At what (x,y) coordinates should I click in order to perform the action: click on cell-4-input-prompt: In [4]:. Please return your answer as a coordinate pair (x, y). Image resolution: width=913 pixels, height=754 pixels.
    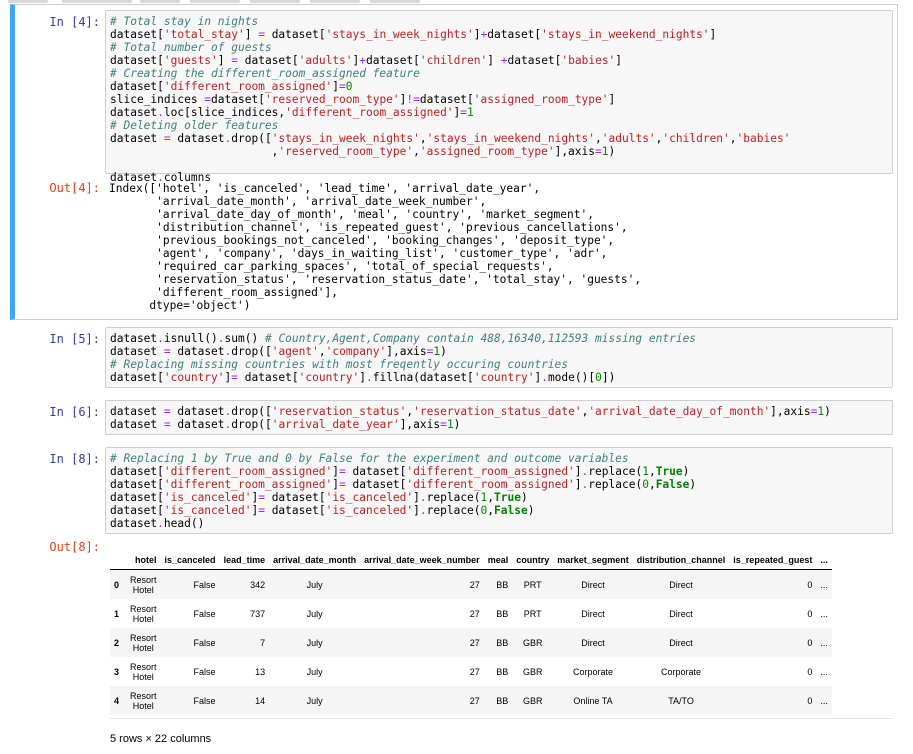
    Looking at the image, I should click on (74, 22).